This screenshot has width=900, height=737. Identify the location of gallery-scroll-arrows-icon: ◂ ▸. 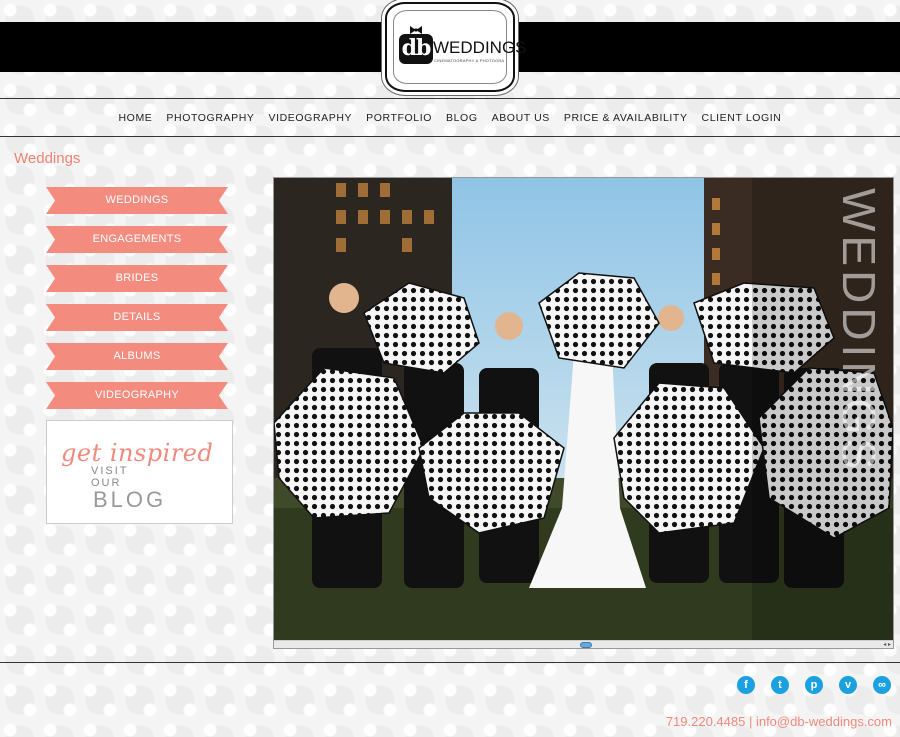
(887, 645).